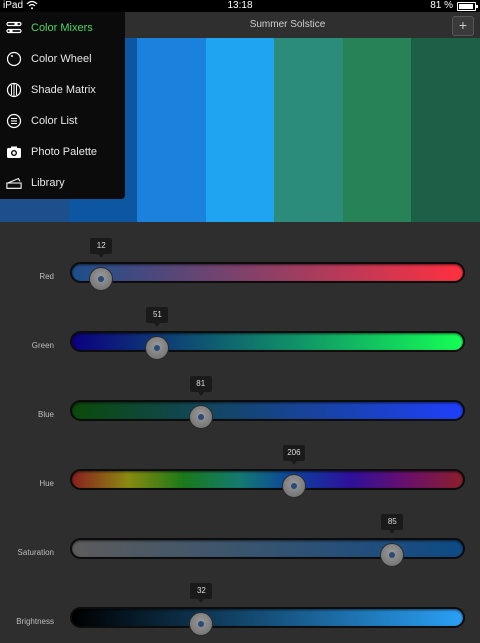 Image resolution: width=480 pixels, height=643 pixels. I want to click on slider-row-hue: Hue 206, so click(240, 475).